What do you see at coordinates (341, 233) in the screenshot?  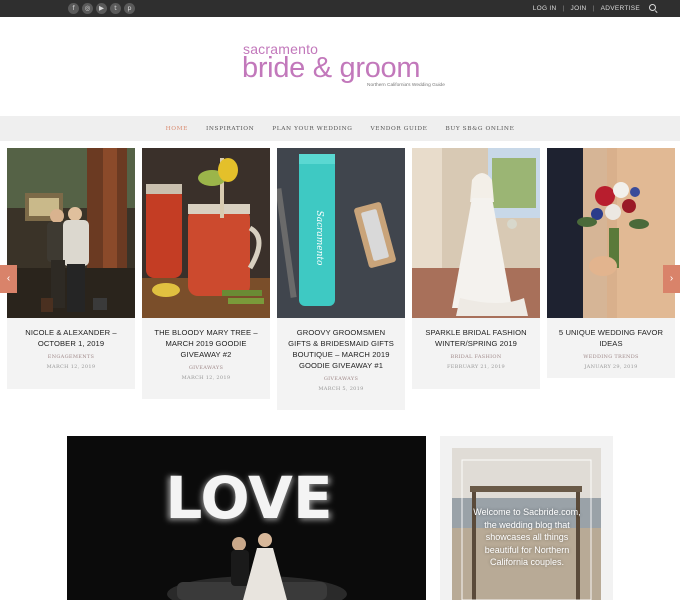 I see `post-image: Sacramento` at bounding box center [341, 233].